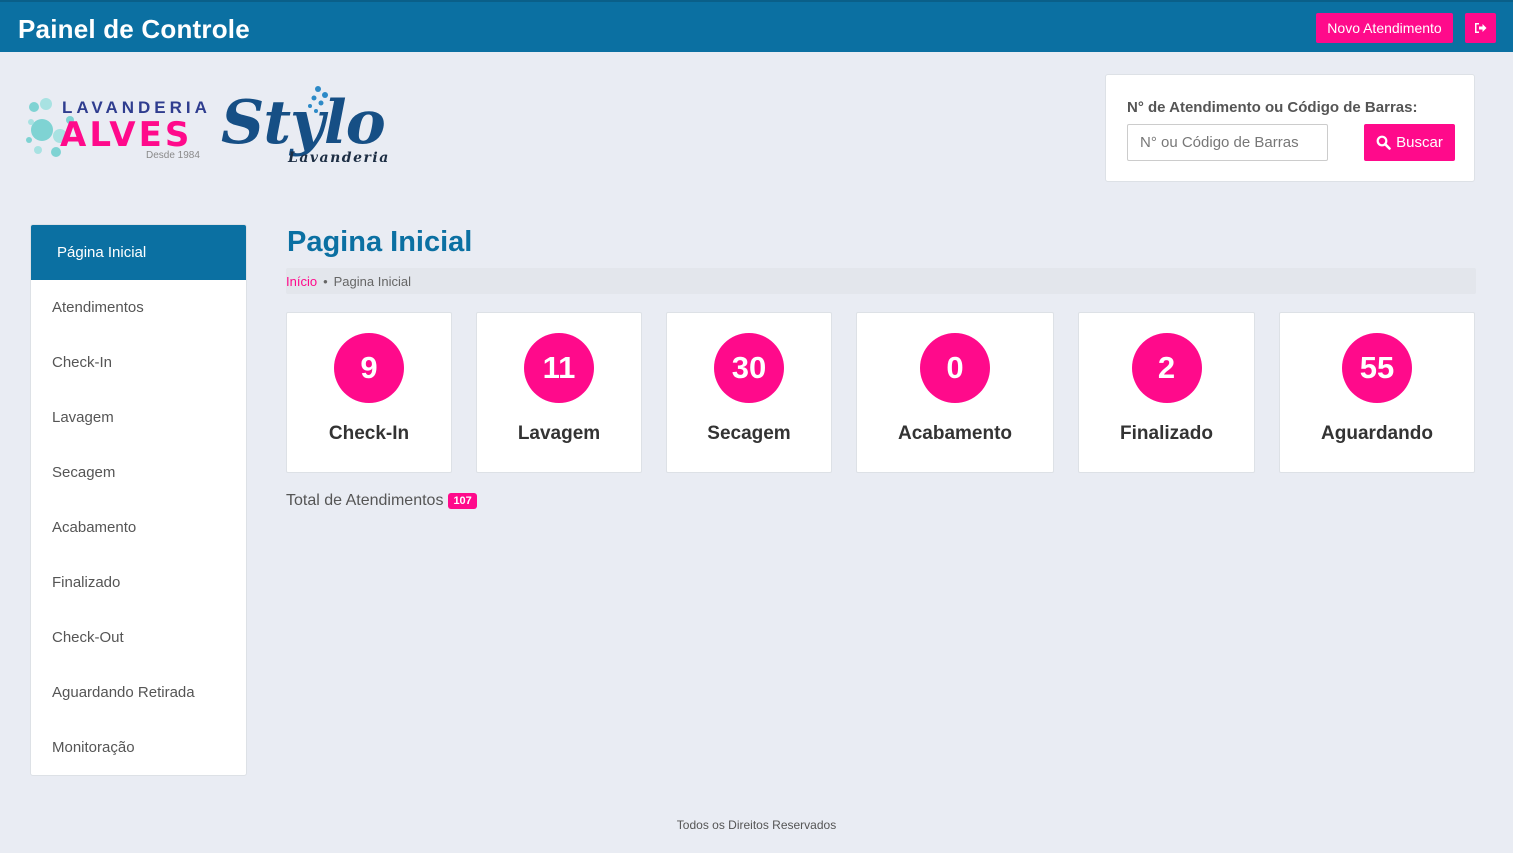 The width and height of the screenshot is (1513, 853). Describe the element at coordinates (1377, 433) in the screenshot. I see `stat-label: Aguardando` at that location.